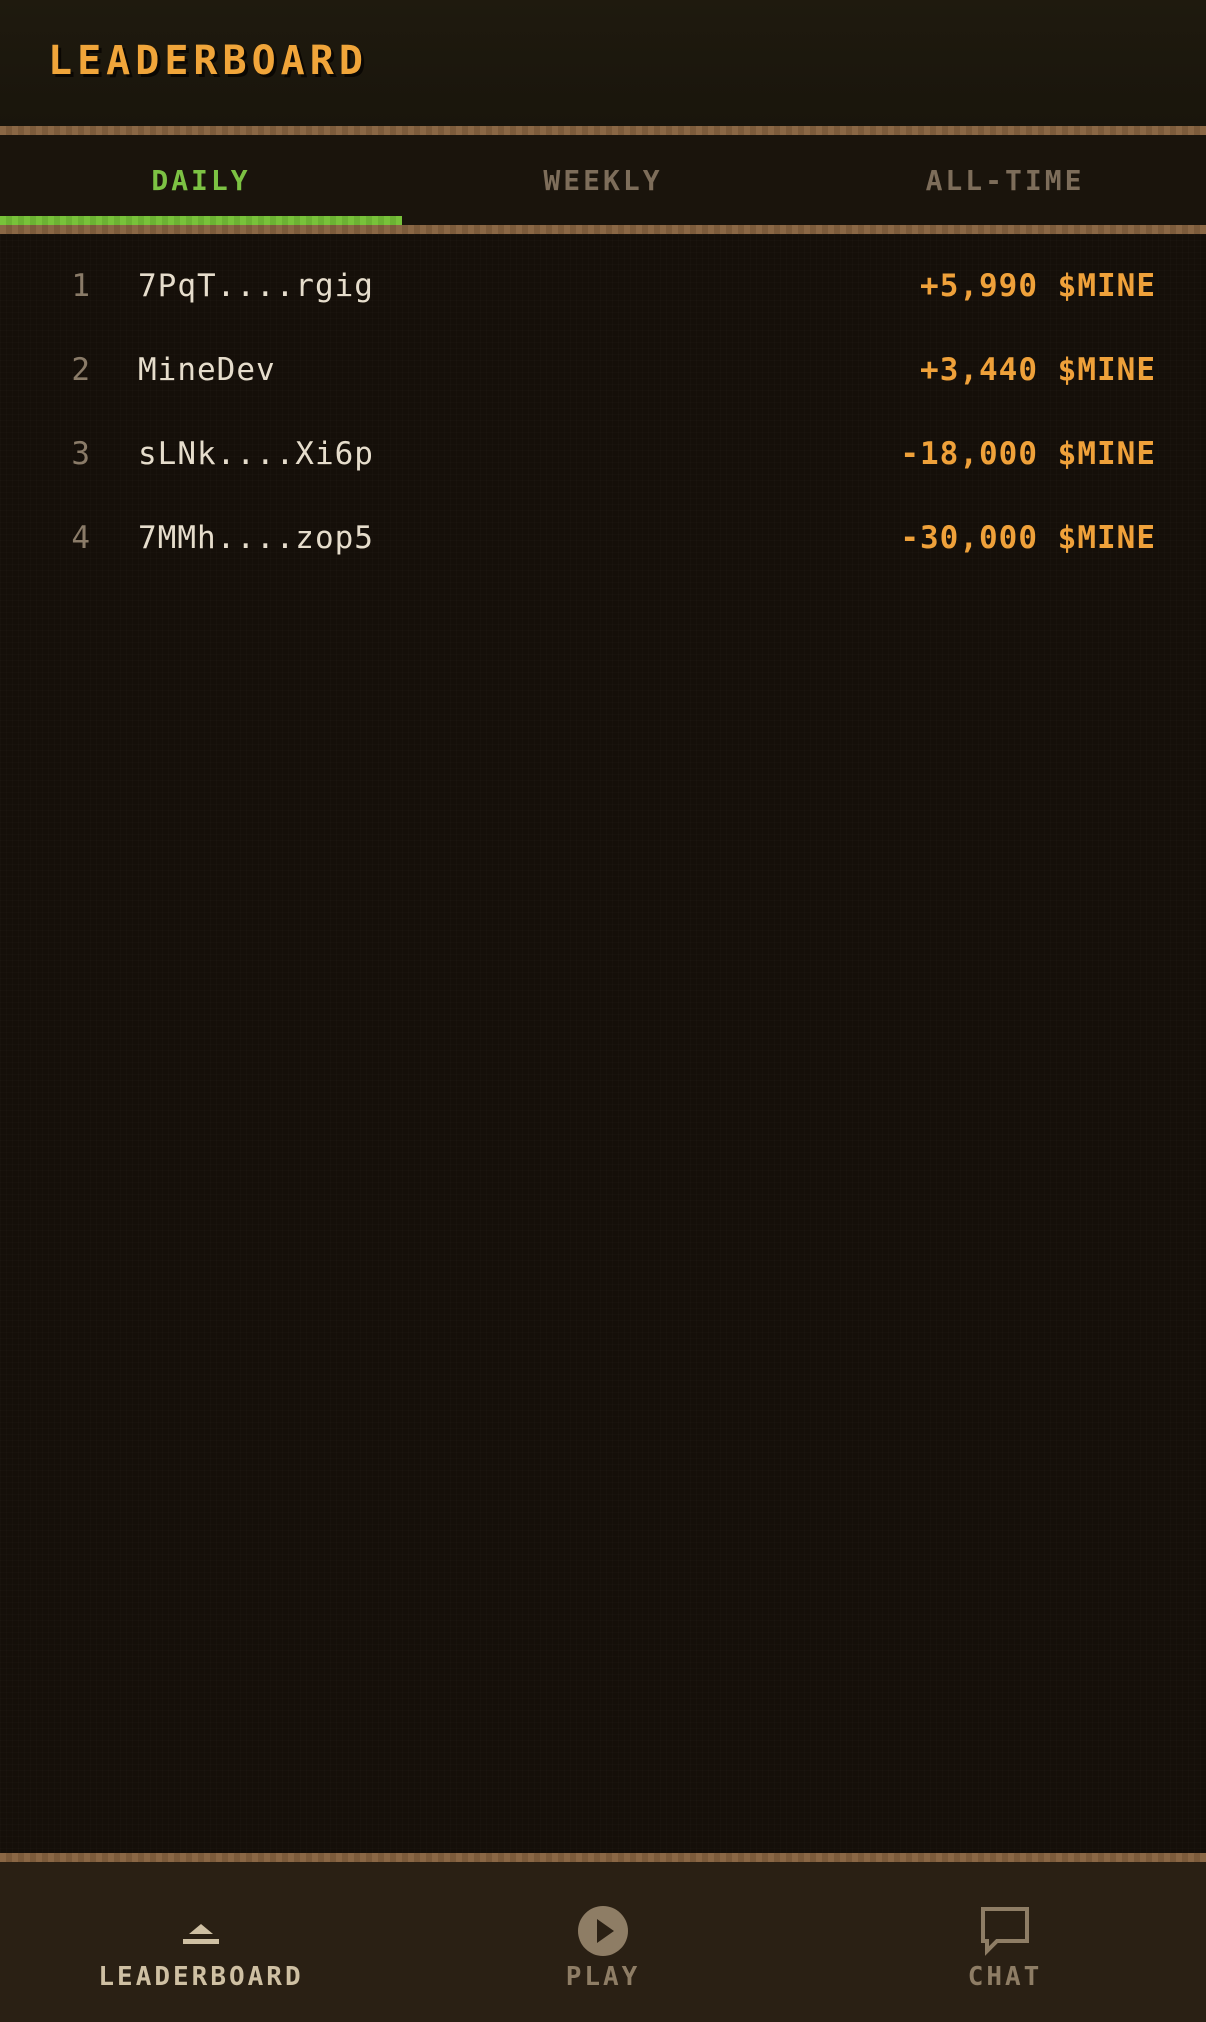 The width and height of the screenshot is (1206, 2022). Describe the element at coordinates (603, 454) in the screenshot. I see `leaderboard-row: 3 sLNk....Xi6p -18,000 $MINE` at that location.